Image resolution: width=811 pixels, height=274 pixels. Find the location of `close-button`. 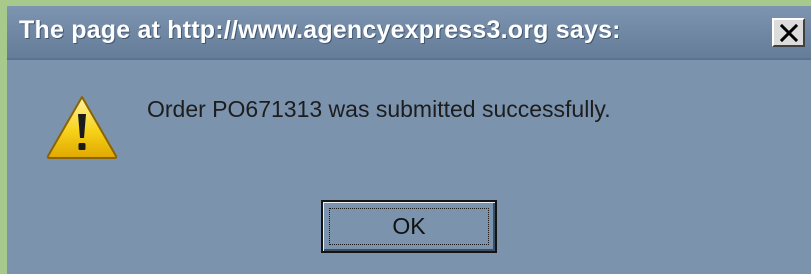

close-button is located at coordinates (788, 32).